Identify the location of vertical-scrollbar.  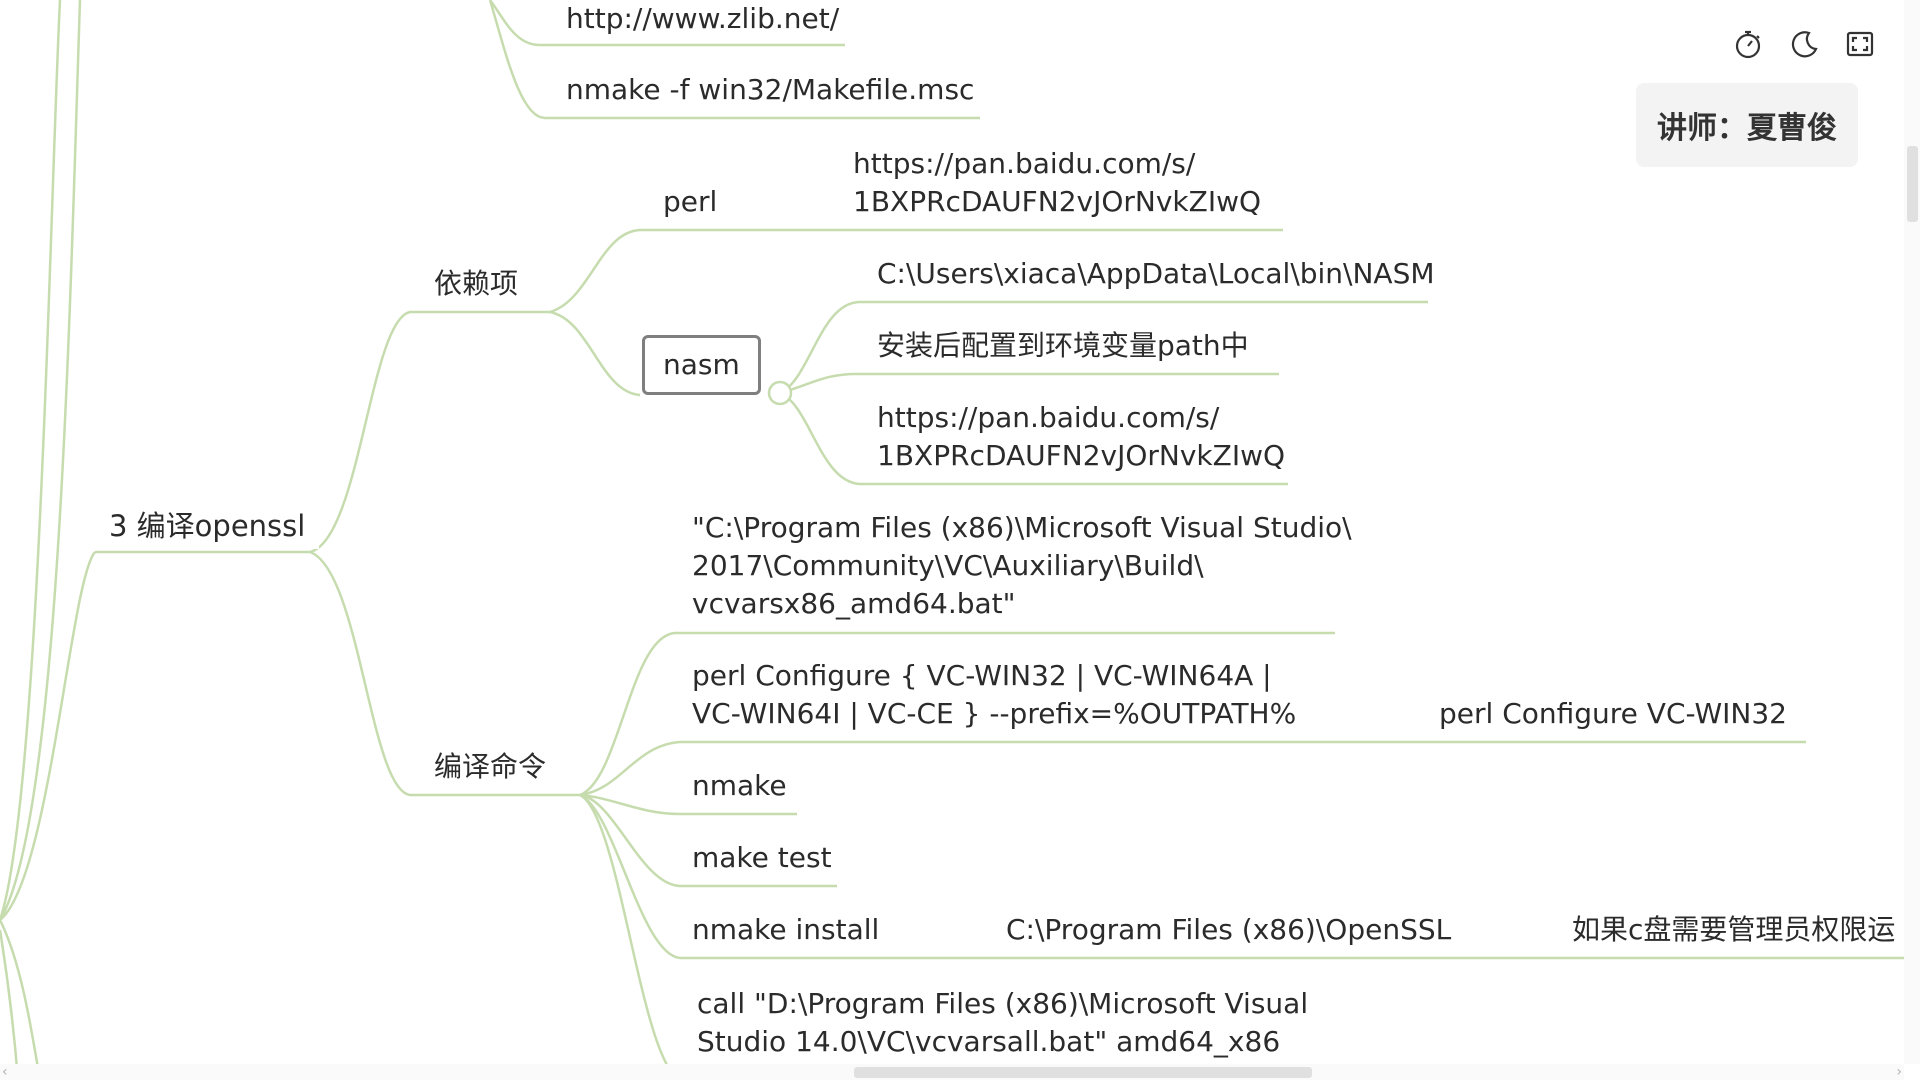
(1912, 532).